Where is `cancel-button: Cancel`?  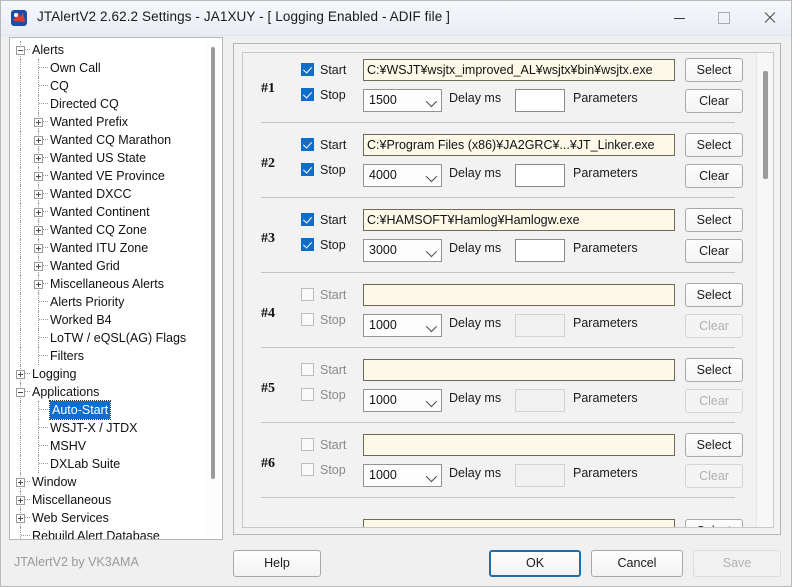 cancel-button: Cancel is located at coordinates (637, 563).